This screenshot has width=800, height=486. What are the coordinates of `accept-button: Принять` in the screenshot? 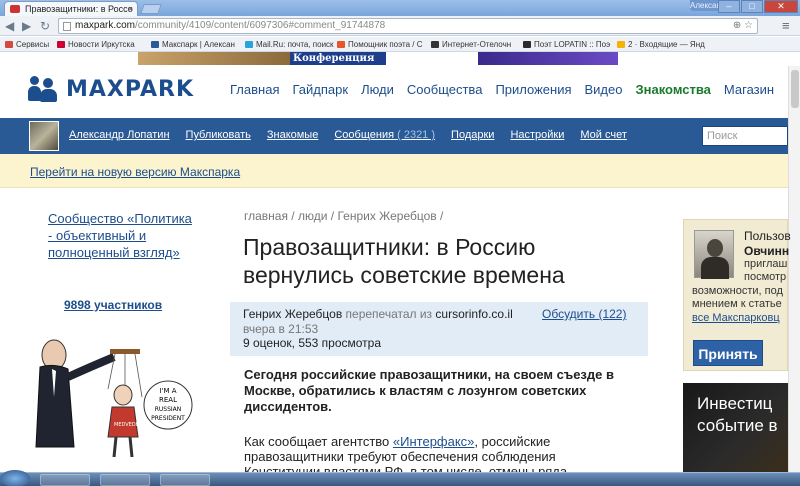 It's located at (728, 353).